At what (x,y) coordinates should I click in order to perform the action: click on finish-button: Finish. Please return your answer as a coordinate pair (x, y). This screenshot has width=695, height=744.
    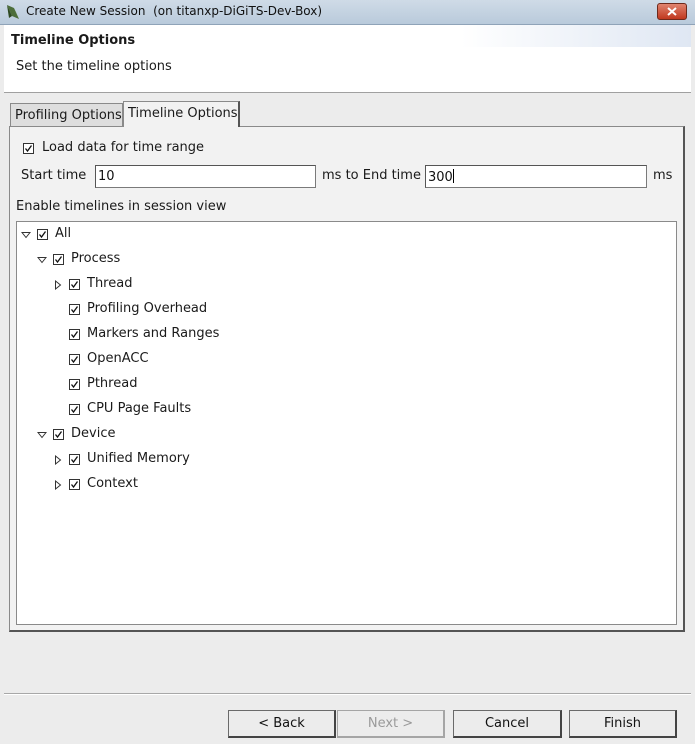
    Looking at the image, I should click on (623, 724).